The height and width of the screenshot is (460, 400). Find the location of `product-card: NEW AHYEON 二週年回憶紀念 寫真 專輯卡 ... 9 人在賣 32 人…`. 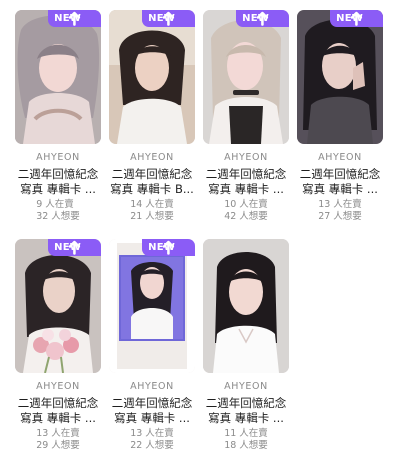

product-card: NEW AHYEON 二週年回憶紀念 寫真 專輯卡 ... 9 人在賣 32 人… is located at coordinates (58, 116).